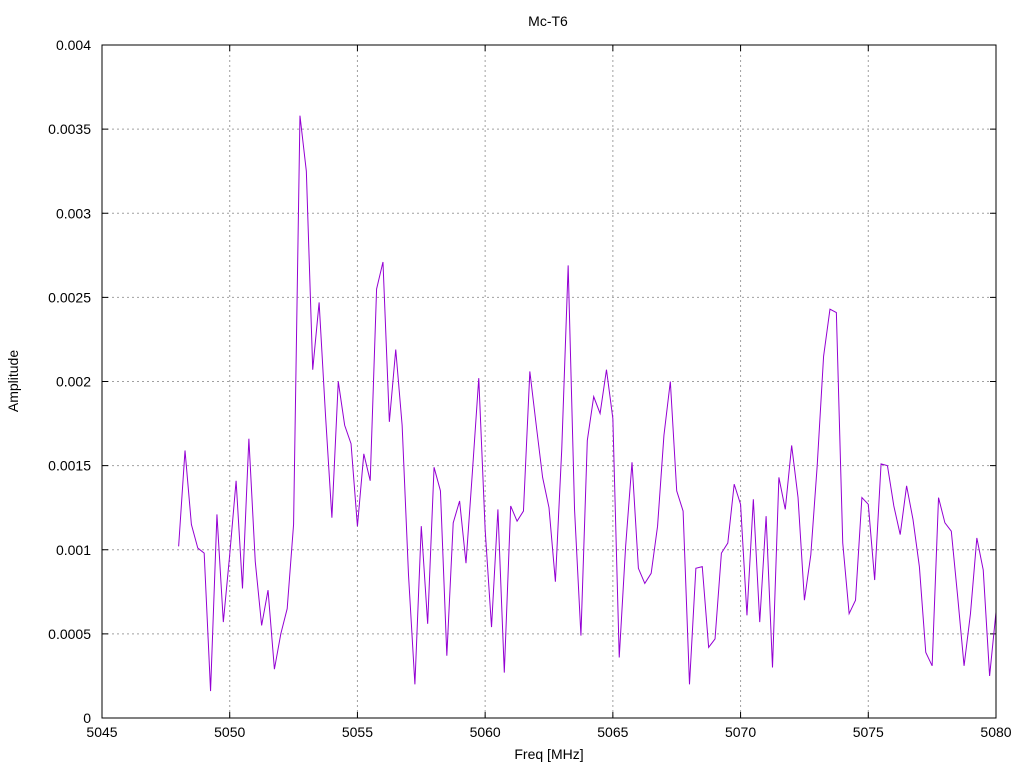  I want to click on y-tick-label: 0.003, so click(73, 213).